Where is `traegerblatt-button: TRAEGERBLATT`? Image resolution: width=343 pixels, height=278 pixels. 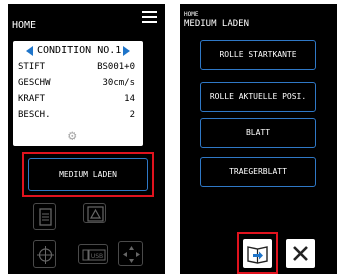
traegerblatt-button: TRAEGERBLATT is located at coordinates (258, 172).